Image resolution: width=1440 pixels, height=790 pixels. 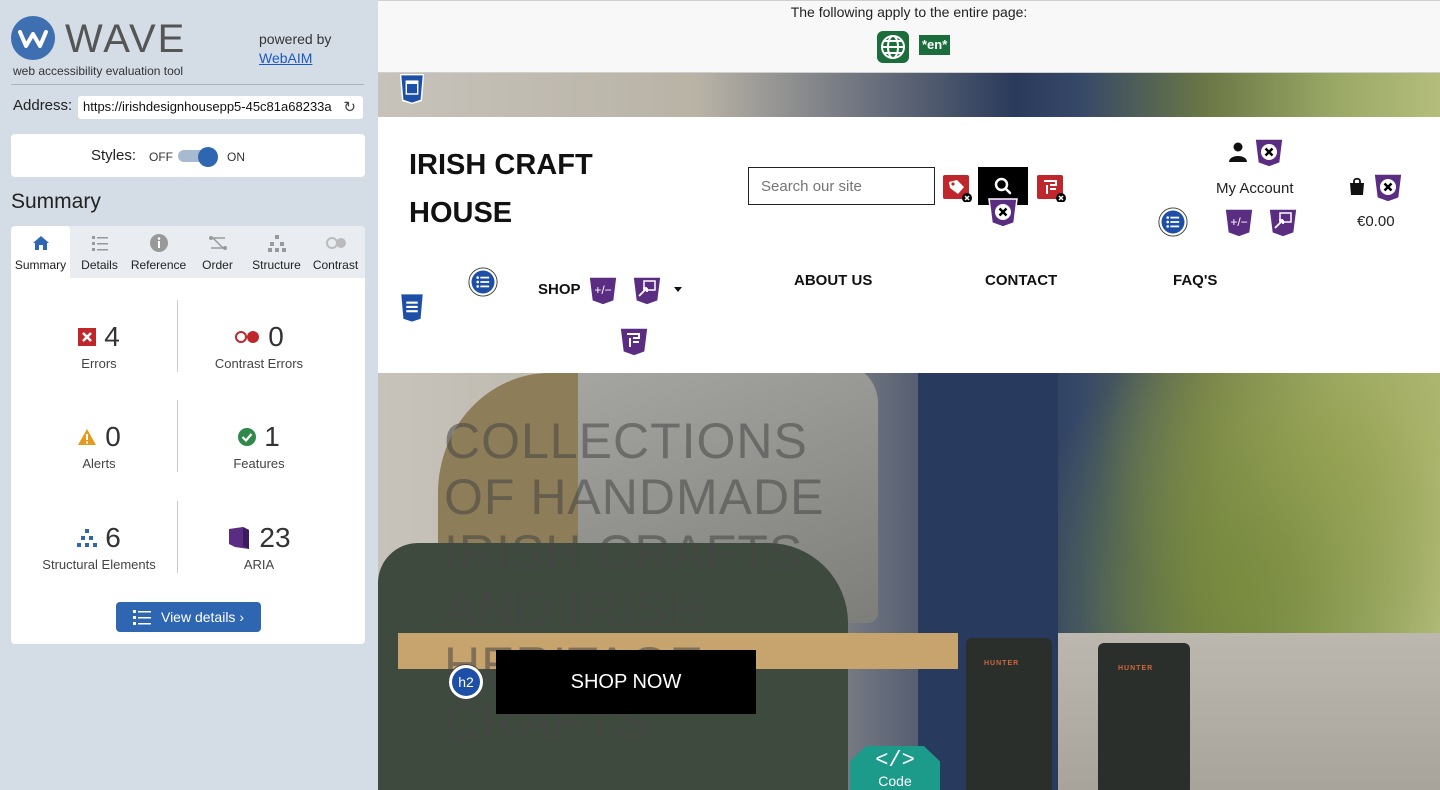 What do you see at coordinates (335, 243) in the screenshot?
I see `contrast-icon` at bounding box center [335, 243].